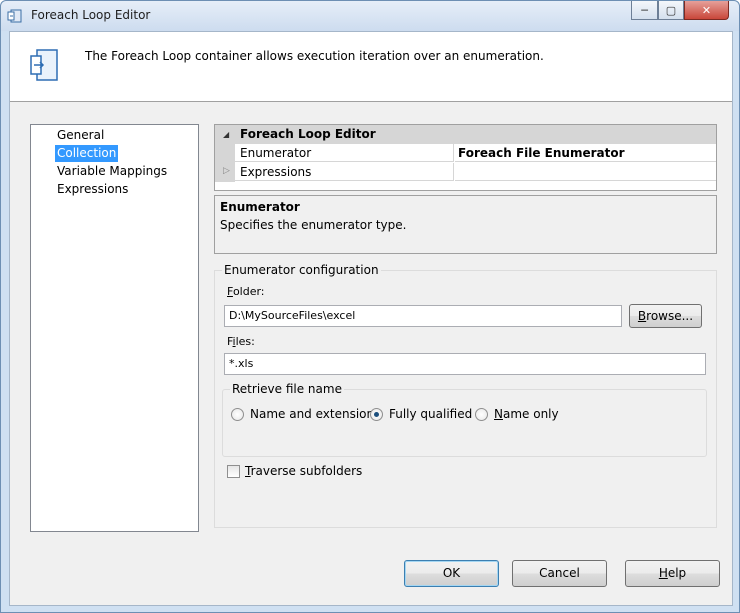  I want to click on close-button: ✕, so click(706, 10).